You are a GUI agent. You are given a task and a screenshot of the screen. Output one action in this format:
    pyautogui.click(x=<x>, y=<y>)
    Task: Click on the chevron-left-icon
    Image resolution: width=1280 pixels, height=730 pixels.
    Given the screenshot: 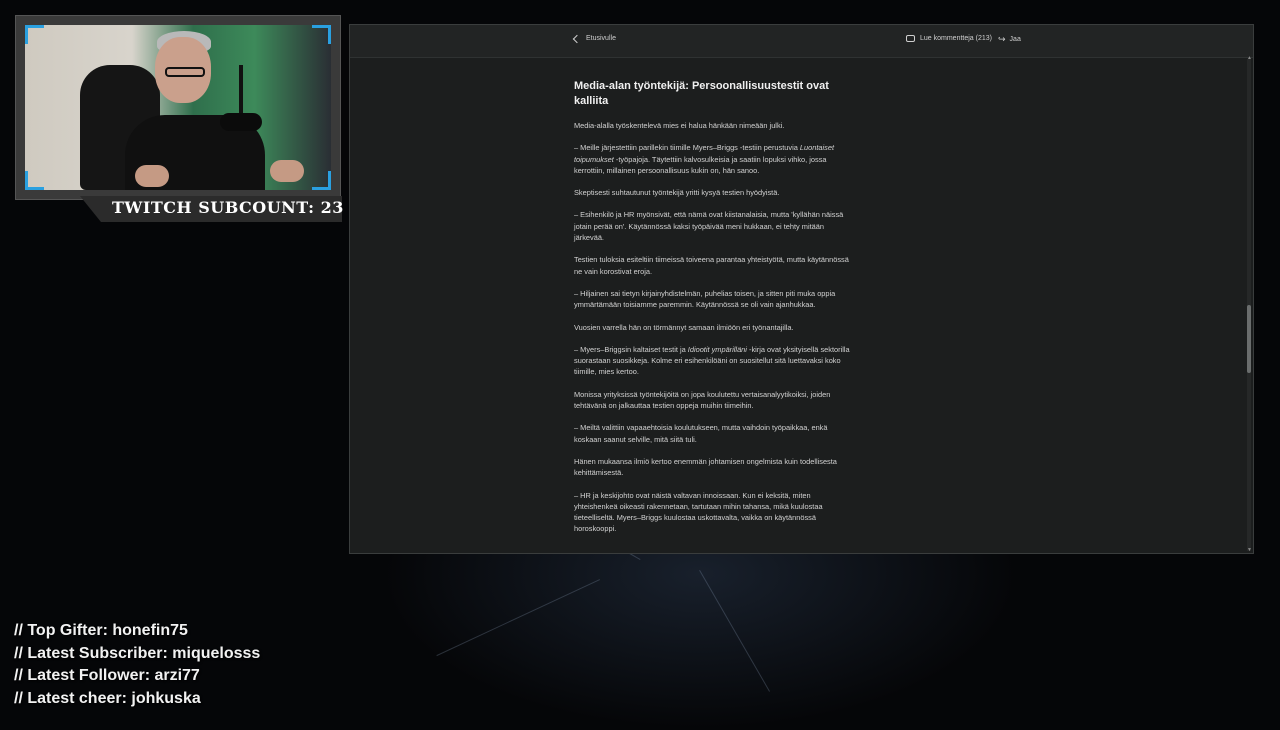 What is the action you would take?
    pyautogui.click(x=577, y=38)
    